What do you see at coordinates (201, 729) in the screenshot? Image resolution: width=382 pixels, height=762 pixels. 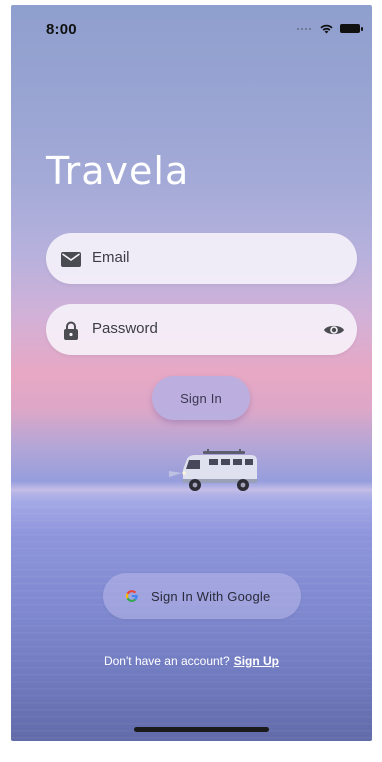 I see `home-indicator` at bounding box center [201, 729].